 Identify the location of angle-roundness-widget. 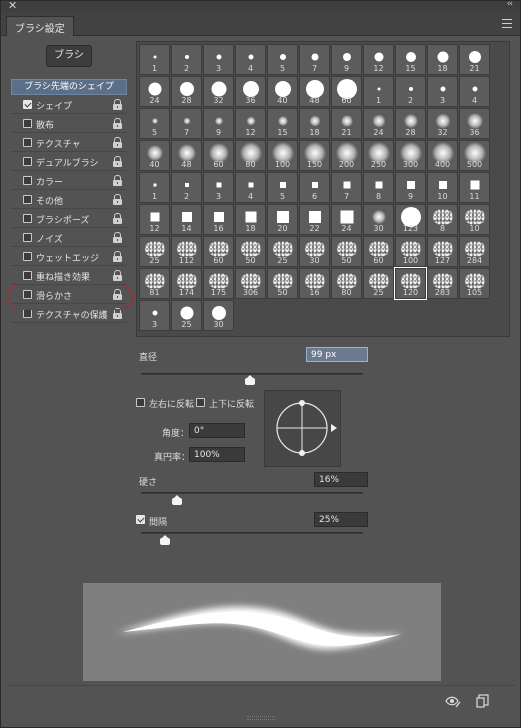
(302, 428).